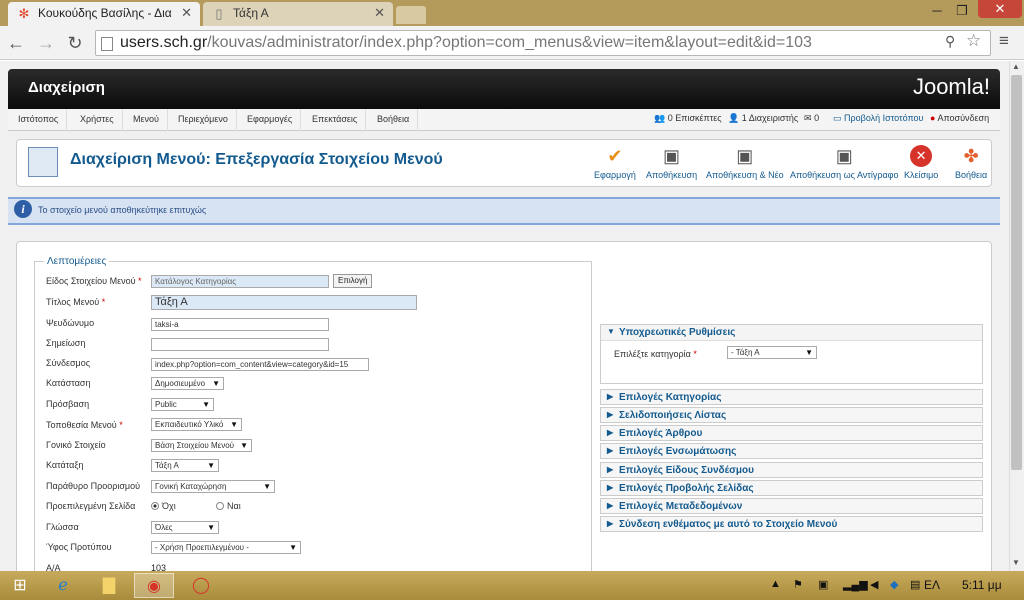 Image resolution: width=1024 pixels, height=600 pixels. What do you see at coordinates (163, 506) in the screenshot?
I see `default-page-no-radio: Όχι` at bounding box center [163, 506].